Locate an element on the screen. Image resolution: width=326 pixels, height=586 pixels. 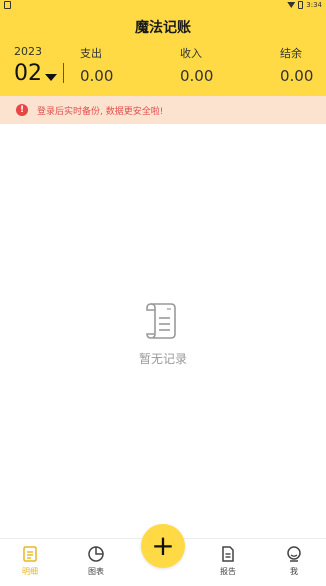
expense-label: 支出 is located at coordinates (91, 53).